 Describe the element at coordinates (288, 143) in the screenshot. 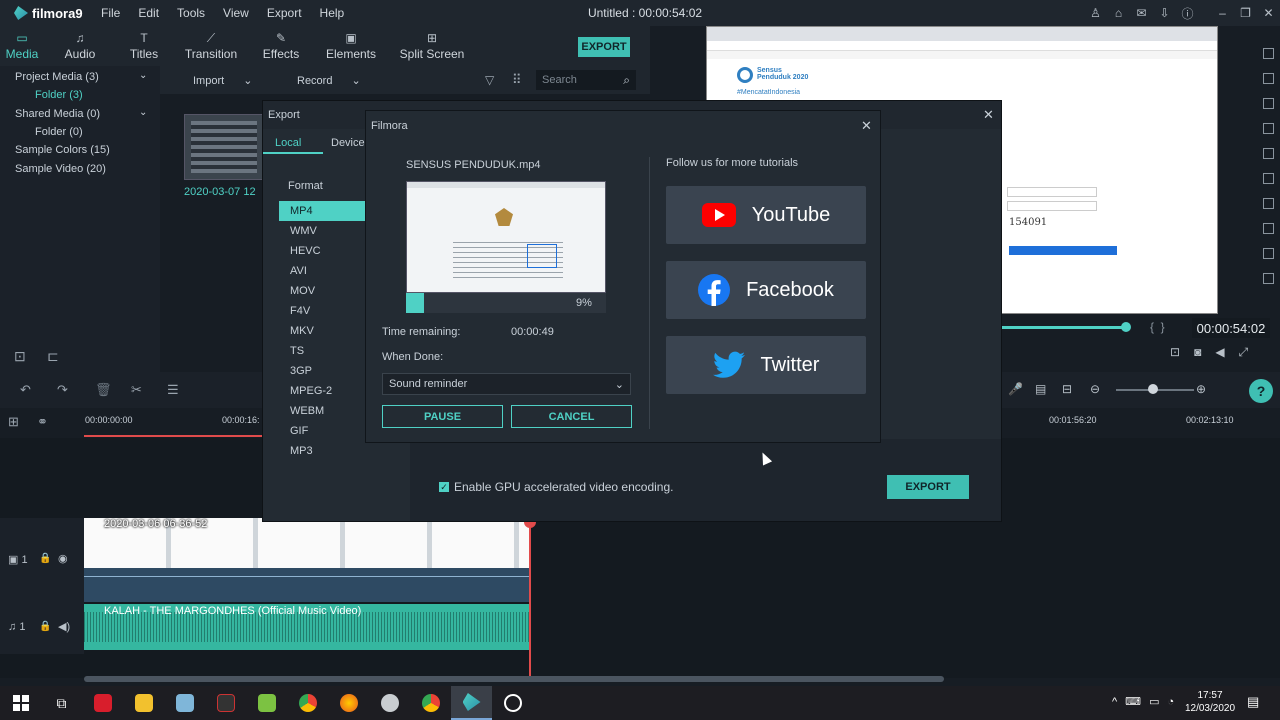

I see `tab-local: Local` at that location.